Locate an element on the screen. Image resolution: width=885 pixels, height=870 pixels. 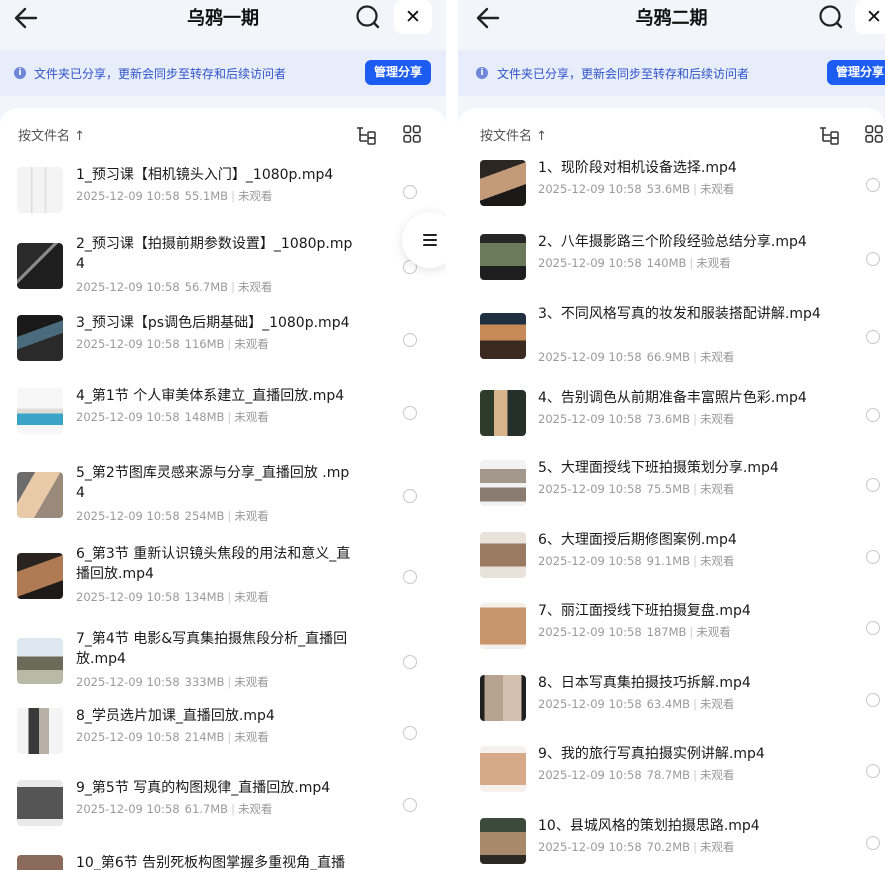
share-banner: i 文件夹已分享，更新会同步至转存和后续访问者 管理分享 is located at coordinates (671, 73).